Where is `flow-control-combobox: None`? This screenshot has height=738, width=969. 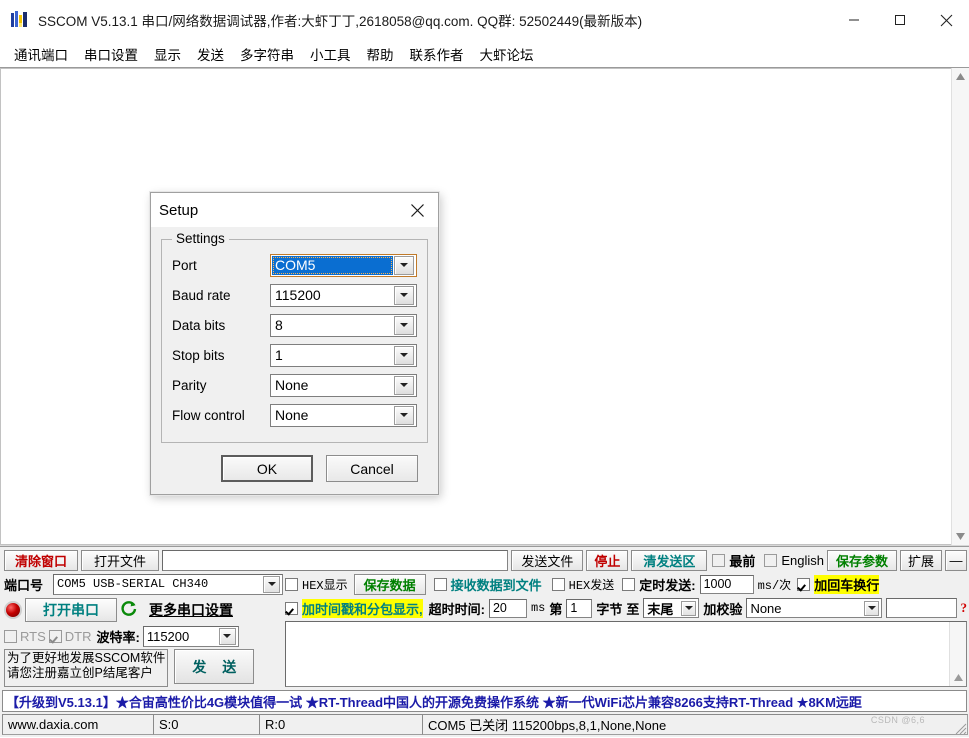 flow-control-combobox: None is located at coordinates (343, 415).